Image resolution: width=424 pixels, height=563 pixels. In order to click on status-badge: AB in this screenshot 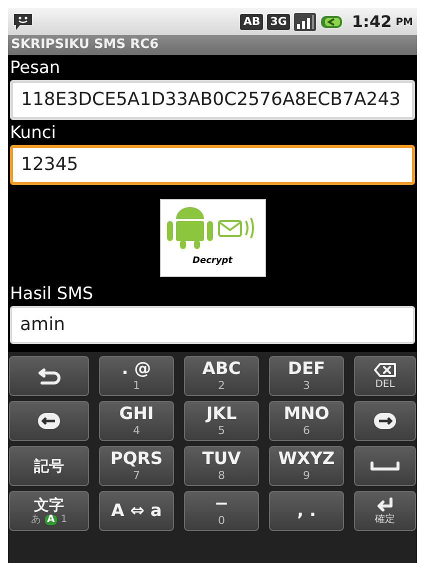, I will do `click(252, 22)`.